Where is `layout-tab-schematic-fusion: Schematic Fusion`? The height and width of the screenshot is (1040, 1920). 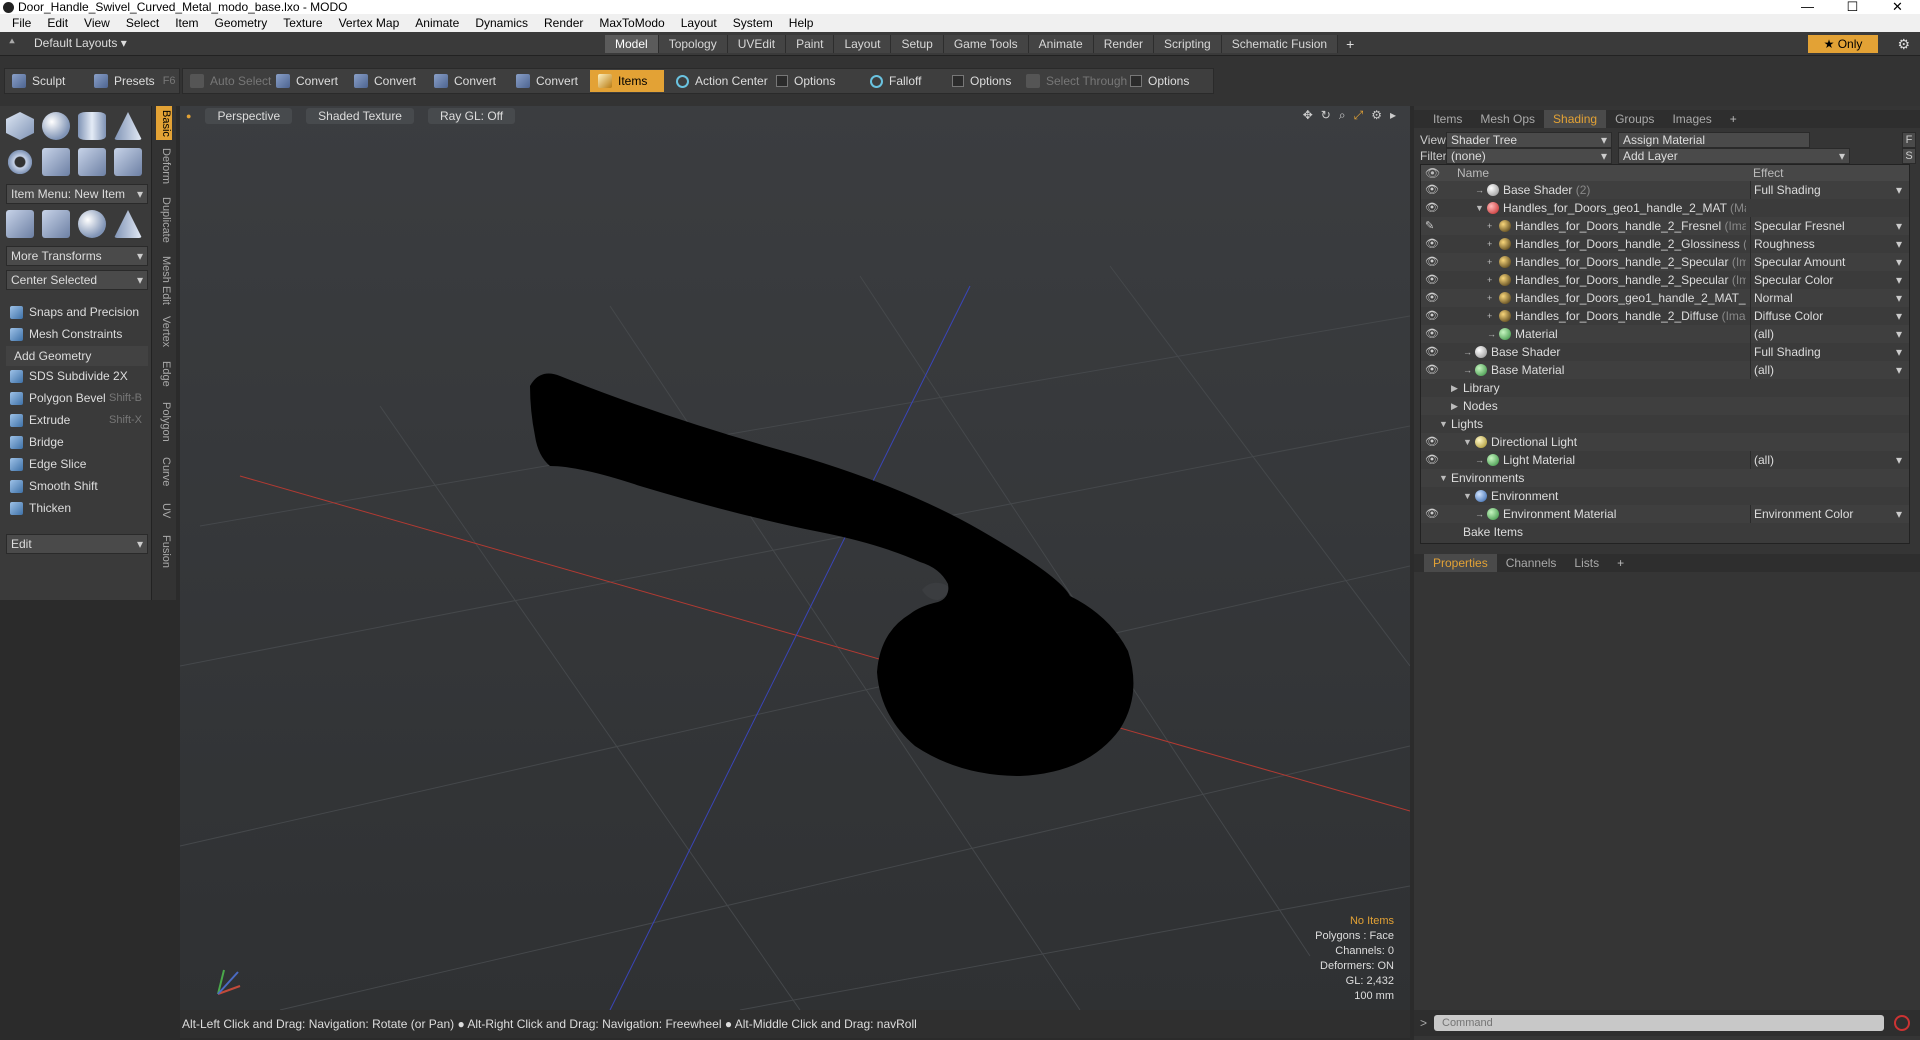 layout-tab-schematic-fusion: Schematic Fusion is located at coordinates (1280, 44).